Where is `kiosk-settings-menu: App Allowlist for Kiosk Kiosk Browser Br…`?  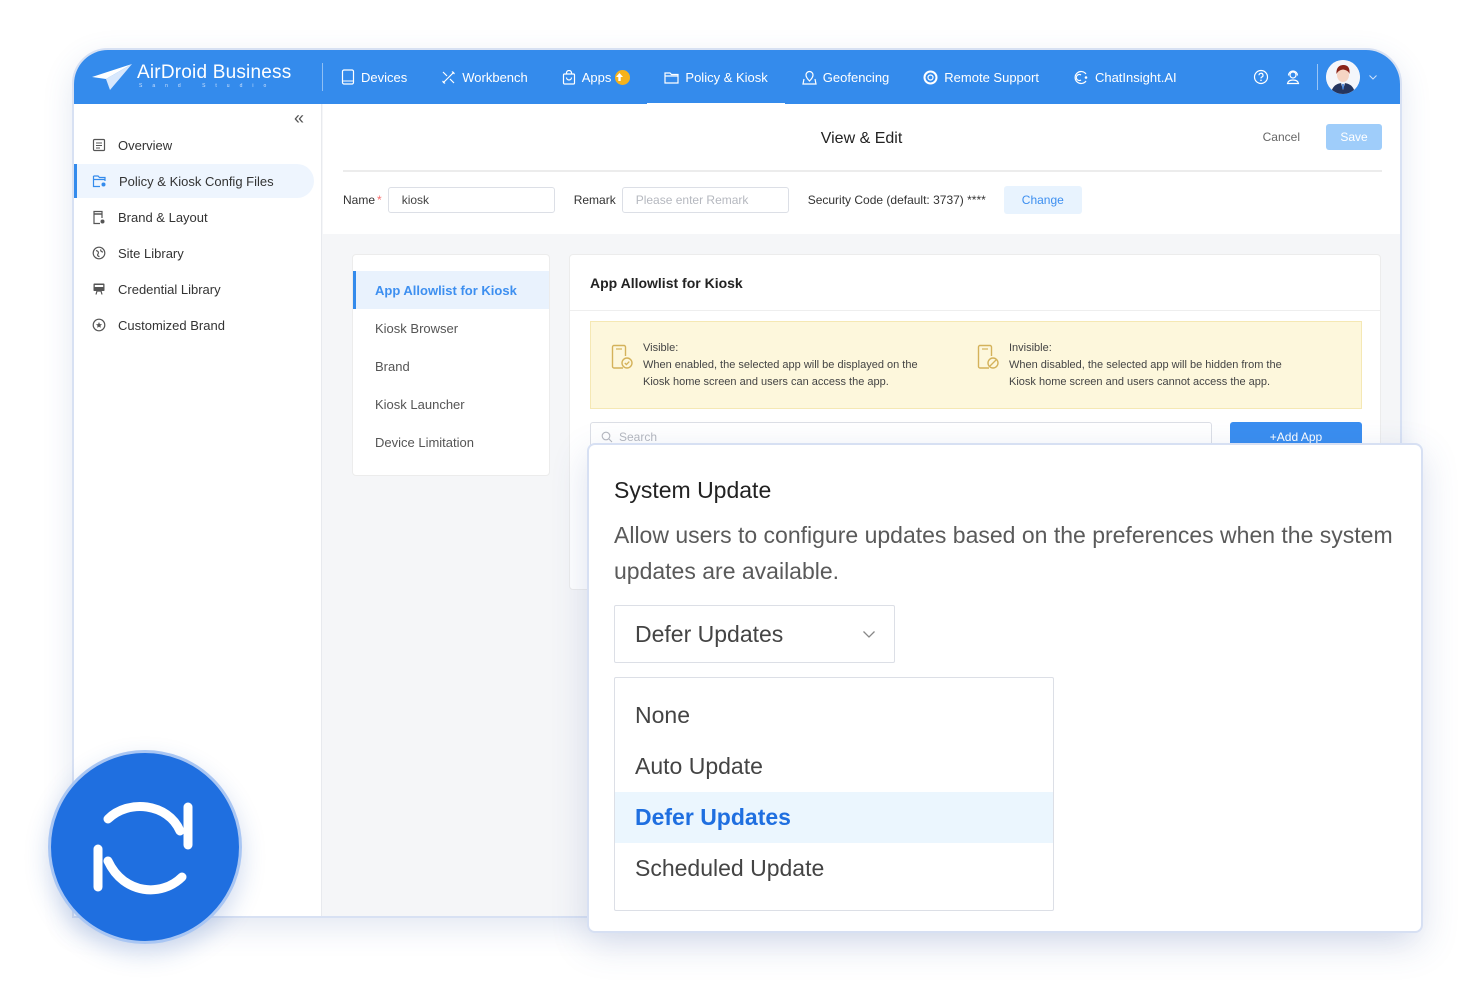
kiosk-settings-menu: App Allowlist for Kiosk Kiosk Browser Br… is located at coordinates (451, 365).